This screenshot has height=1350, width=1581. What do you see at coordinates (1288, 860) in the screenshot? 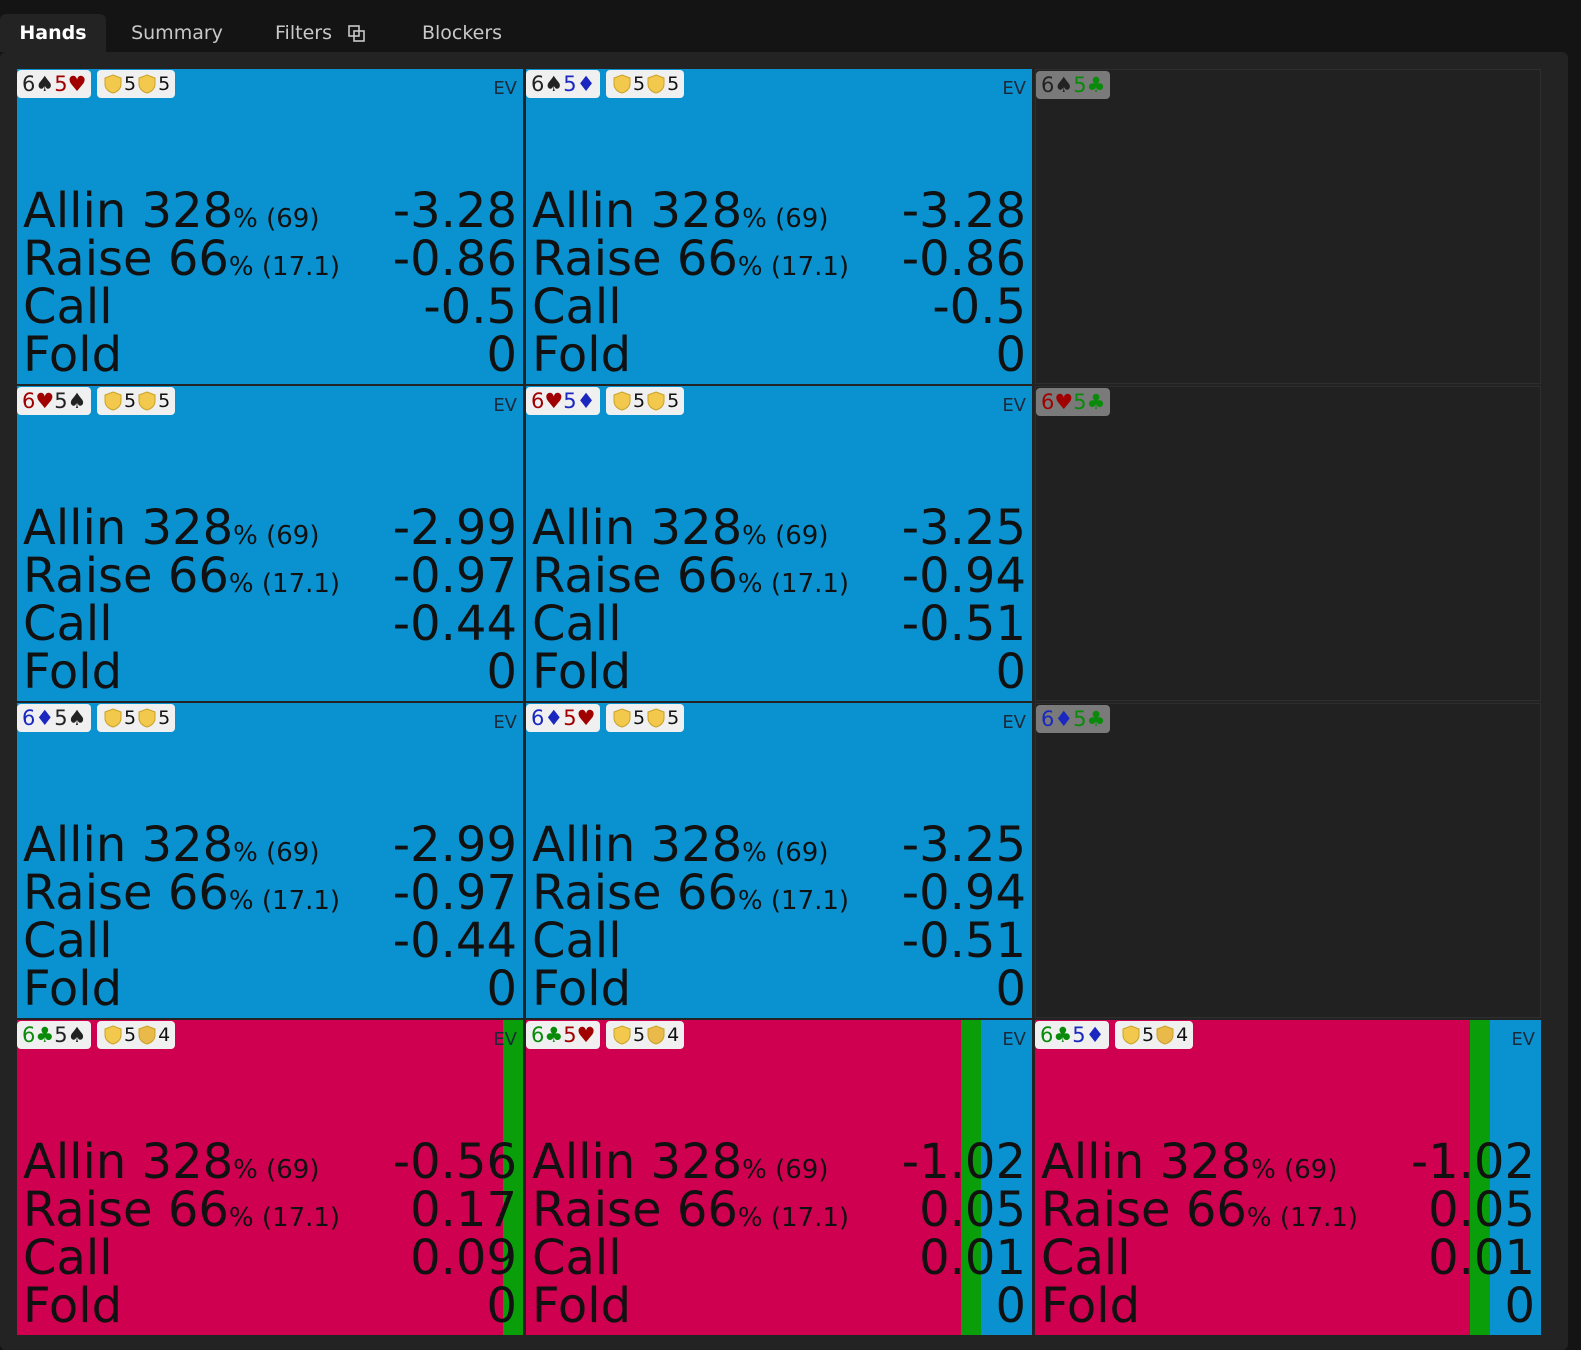
I see `hand-cell: 6♦5♣` at bounding box center [1288, 860].